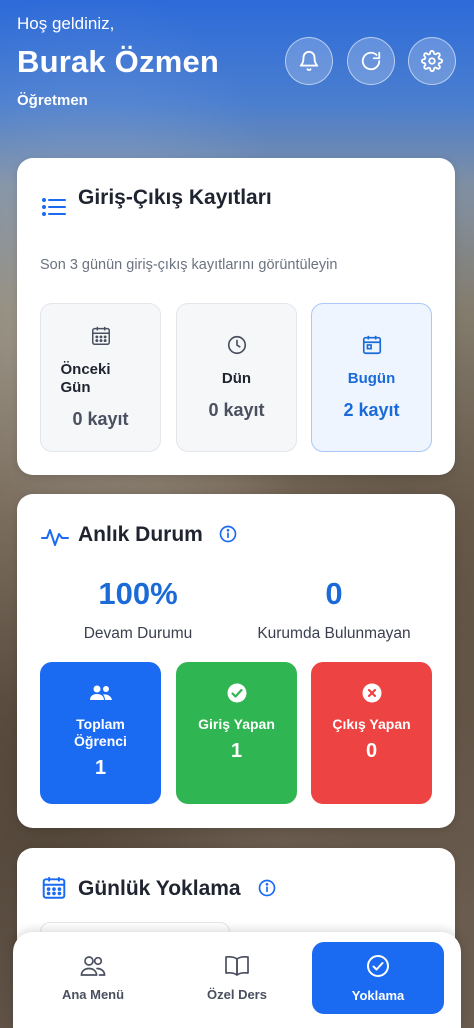  Describe the element at coordinates (100, 335) in the screenshot. I see `calendar-grid-icon` at that location.